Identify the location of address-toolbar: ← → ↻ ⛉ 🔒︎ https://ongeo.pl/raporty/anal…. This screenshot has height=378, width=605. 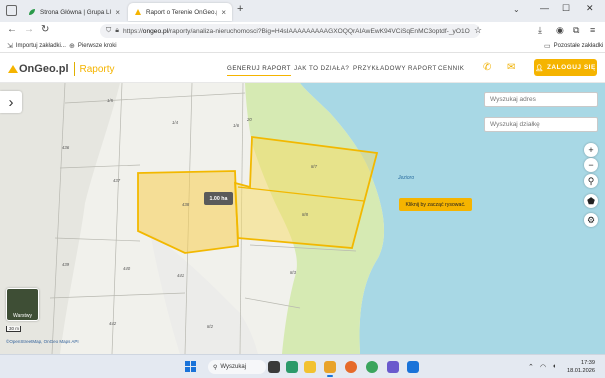
(302, 31).